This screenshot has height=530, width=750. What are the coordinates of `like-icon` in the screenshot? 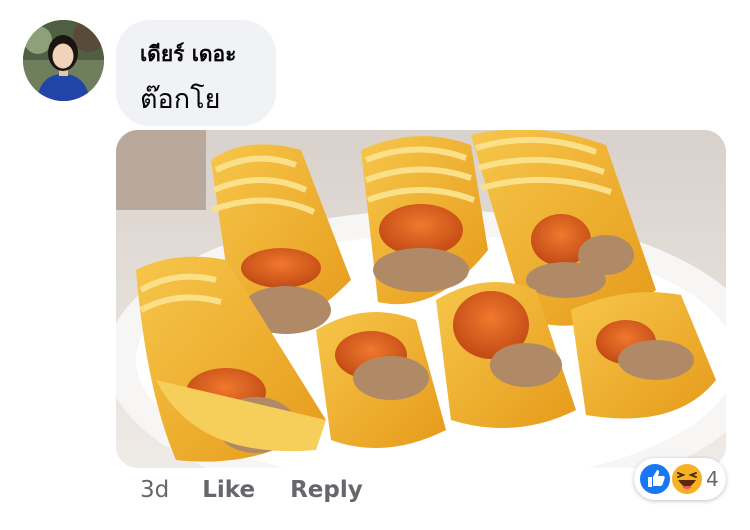 It's located at (655, 479).